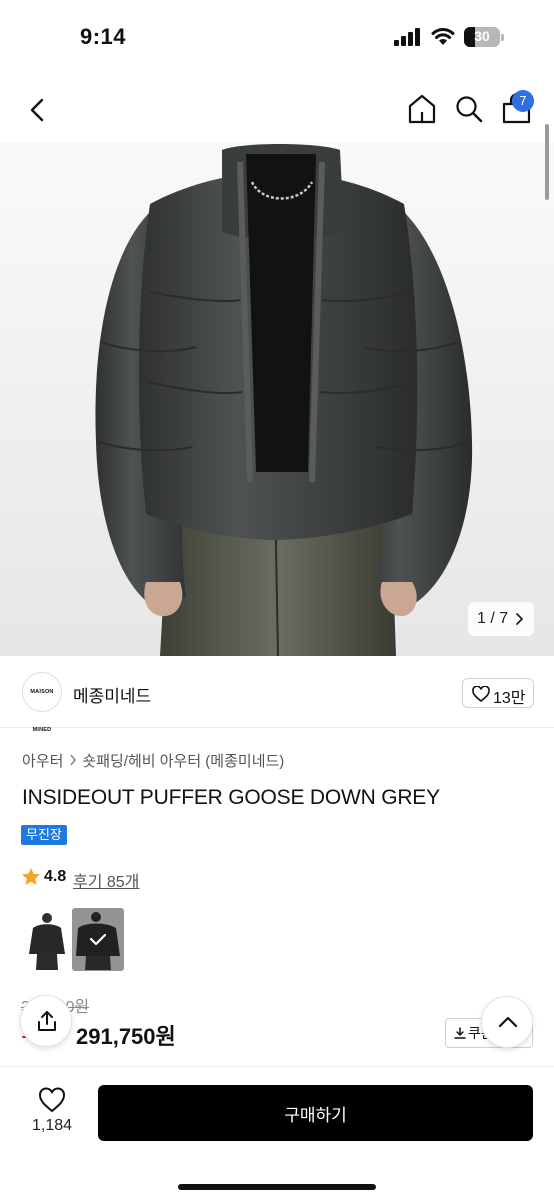  What do you see at coordinates (407, 37) in the screenshot?
I see `cellular-signal-icon` at bounding box center [407, 37].